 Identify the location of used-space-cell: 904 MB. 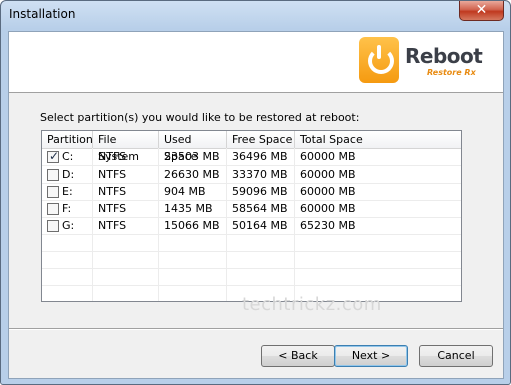
(185, 191).